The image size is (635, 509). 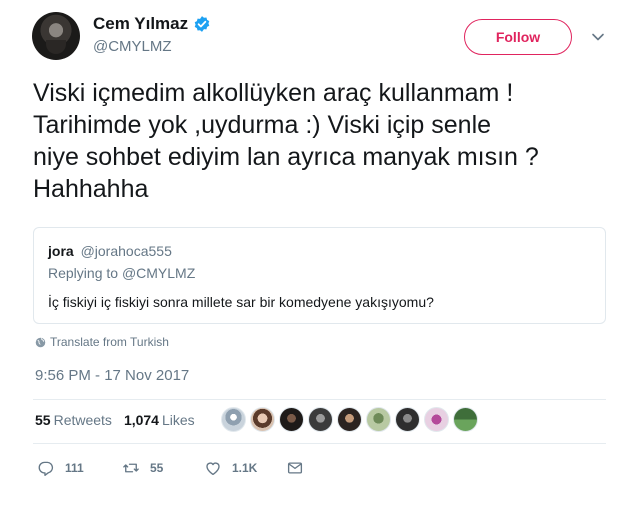 I want to click on tweet-timestamp: 9:56 PM - 17 Nov 2017, so click(x=112, y=375).